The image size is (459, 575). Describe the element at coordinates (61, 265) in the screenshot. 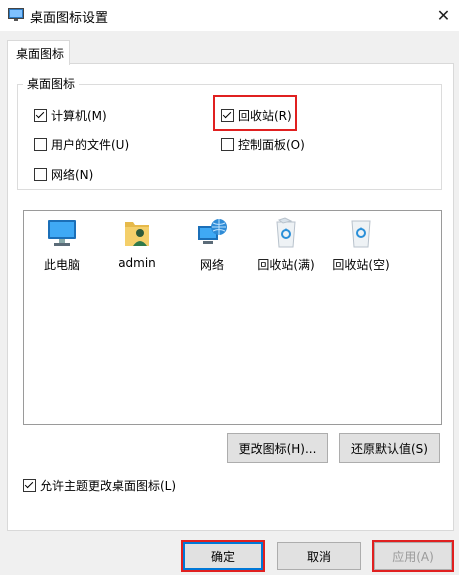

I see `icon-label: 此电脑` at that location.